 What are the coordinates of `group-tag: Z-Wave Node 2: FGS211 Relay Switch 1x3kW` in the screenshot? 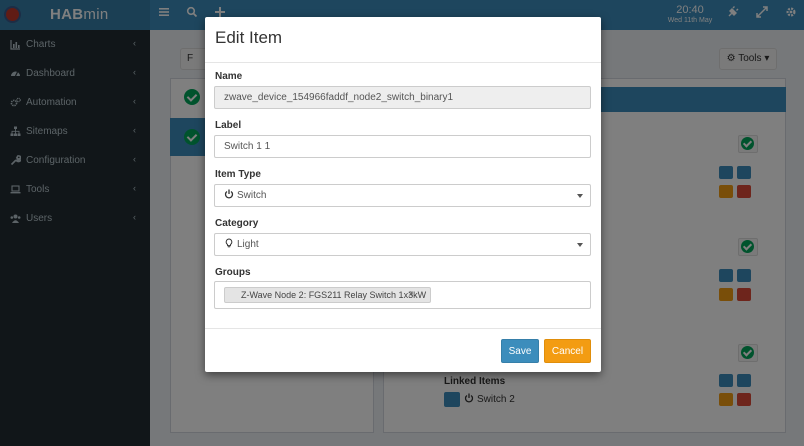 It's located at (328, 295).